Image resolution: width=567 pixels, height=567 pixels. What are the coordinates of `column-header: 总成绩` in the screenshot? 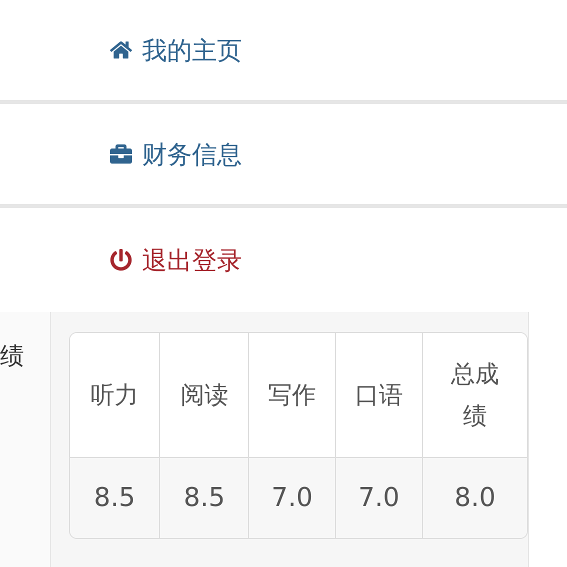 It's located at (475, 395).